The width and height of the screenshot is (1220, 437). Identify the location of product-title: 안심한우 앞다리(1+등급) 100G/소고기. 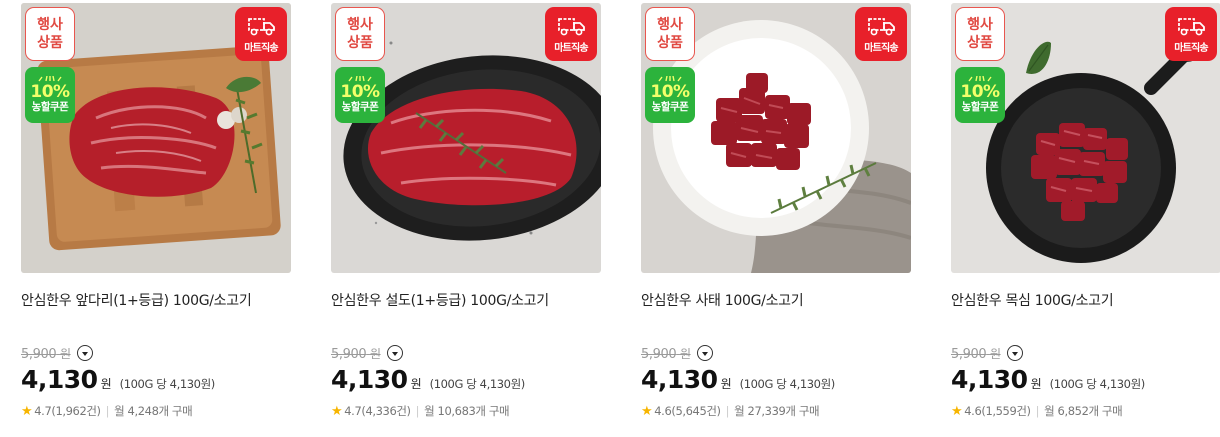
(156, 300).